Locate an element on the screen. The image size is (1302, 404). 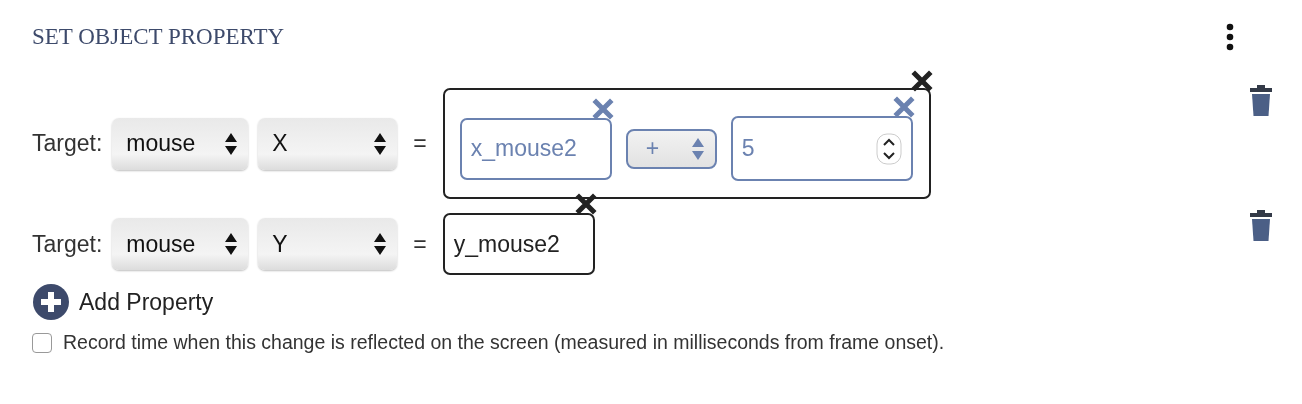
record-time-label: Record time when this change is reflected on the screen (measured in milliseconds from frame onset). is located at coordinates (504, 342).